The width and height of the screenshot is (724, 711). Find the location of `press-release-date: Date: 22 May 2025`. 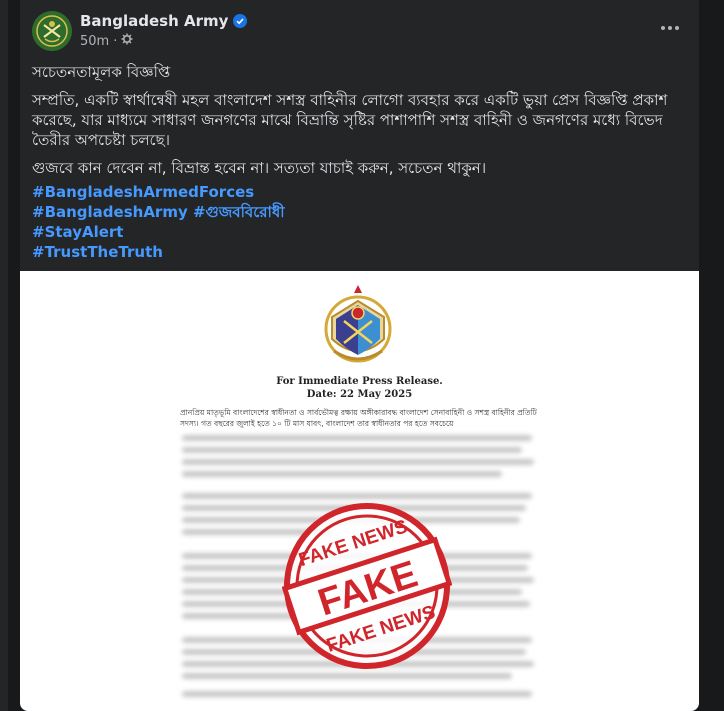

press-release-date: Date: 22 May 2025 is located at coordinates (359, 394).